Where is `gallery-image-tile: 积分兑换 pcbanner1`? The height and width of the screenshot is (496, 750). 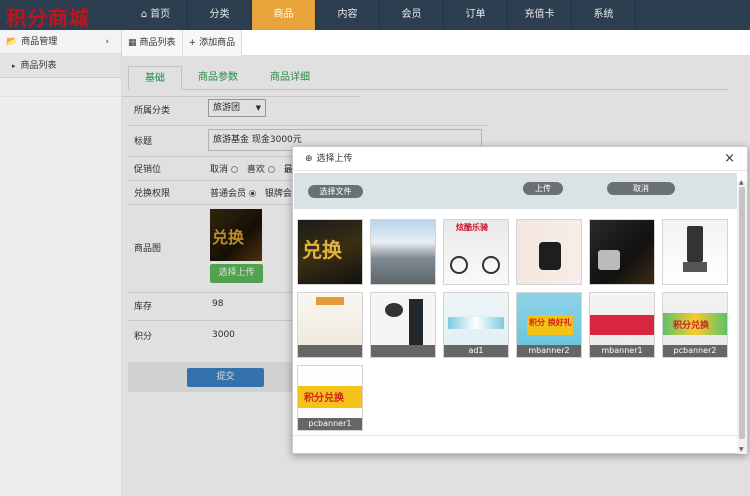 gallery-image-tile: 积分兑换 pcbanner1 is located at coordinates (330, 398).